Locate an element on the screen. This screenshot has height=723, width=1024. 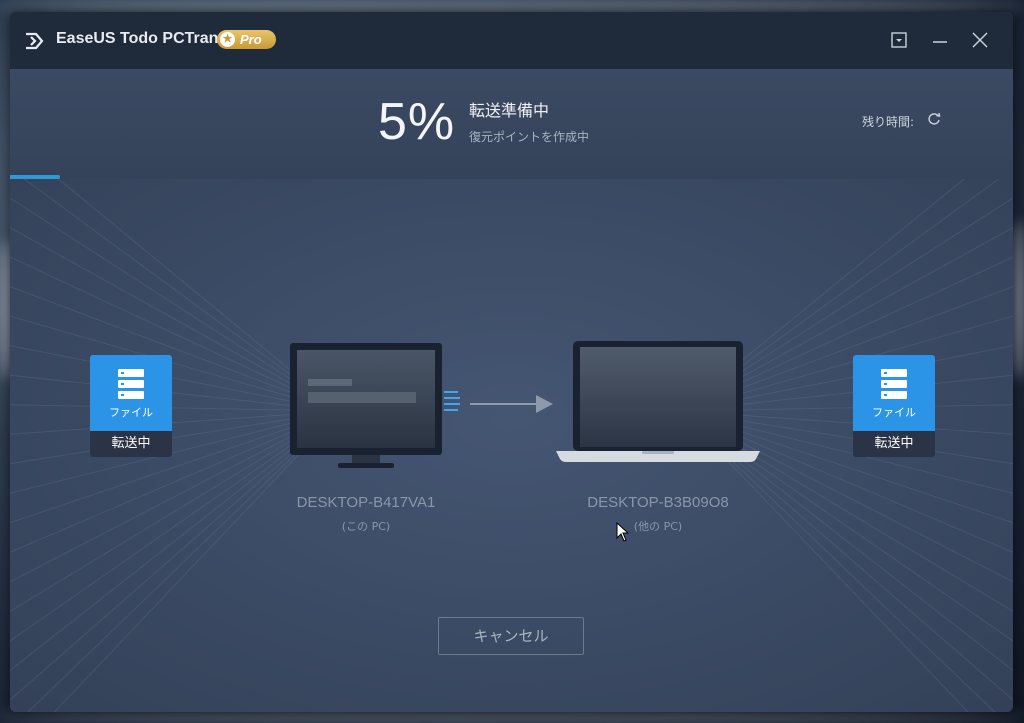
dropdown-icon is located at coordinates (899, 40).